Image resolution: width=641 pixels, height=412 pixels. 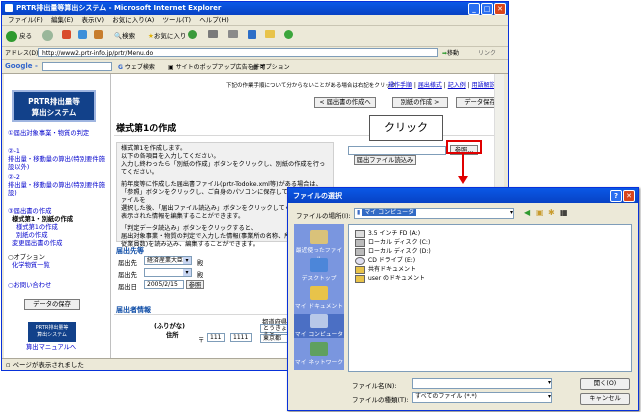 What do you see at coordinates (484, 85) in the screenshot?
I see `link-glossary: 用語解説` at bounding box center [484, 85].